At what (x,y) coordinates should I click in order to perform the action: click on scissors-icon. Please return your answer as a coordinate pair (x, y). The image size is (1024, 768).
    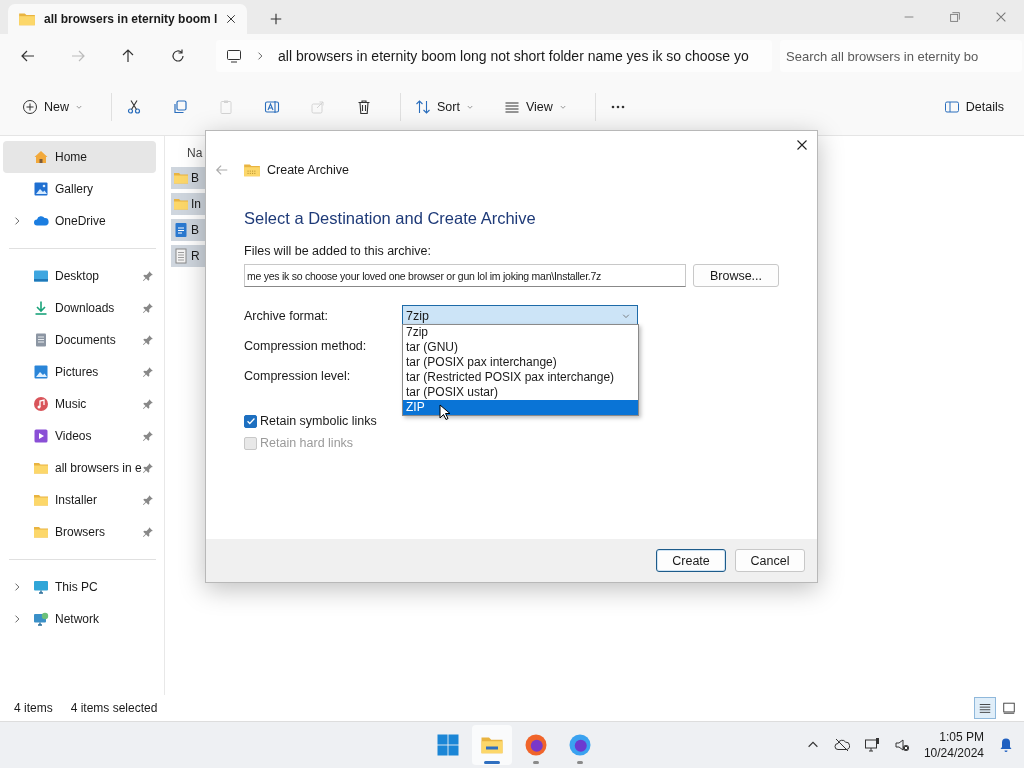
    Looking at the image, I should click on (134, 106).